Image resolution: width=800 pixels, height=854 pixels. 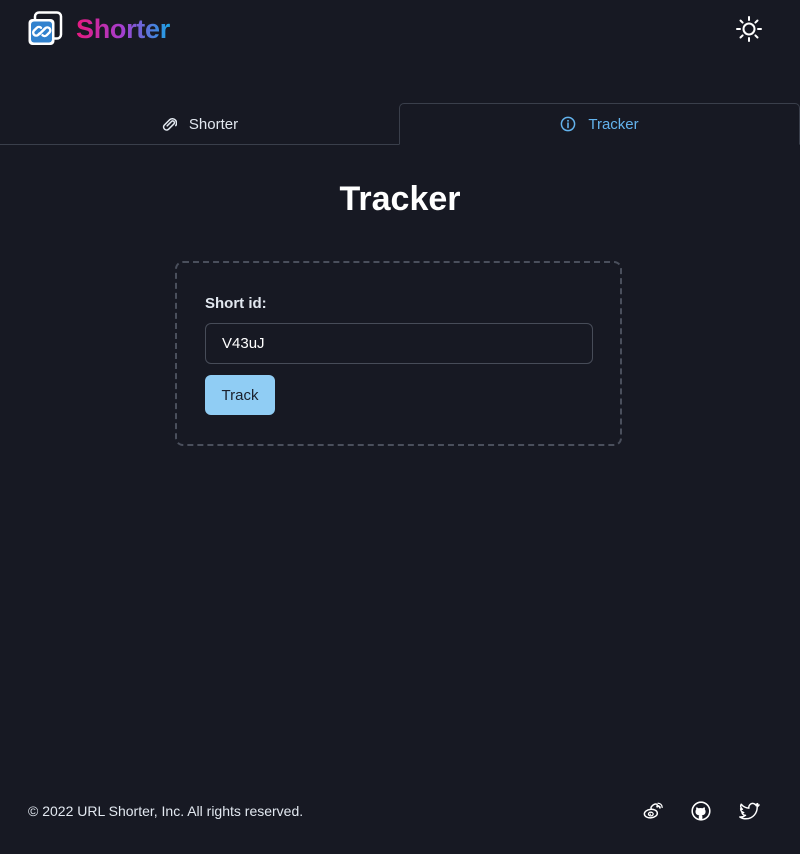 What do you see at coordinates (240, 395) in the screenshot?
I see `track-button: Track` at bounding box center [240, 395].